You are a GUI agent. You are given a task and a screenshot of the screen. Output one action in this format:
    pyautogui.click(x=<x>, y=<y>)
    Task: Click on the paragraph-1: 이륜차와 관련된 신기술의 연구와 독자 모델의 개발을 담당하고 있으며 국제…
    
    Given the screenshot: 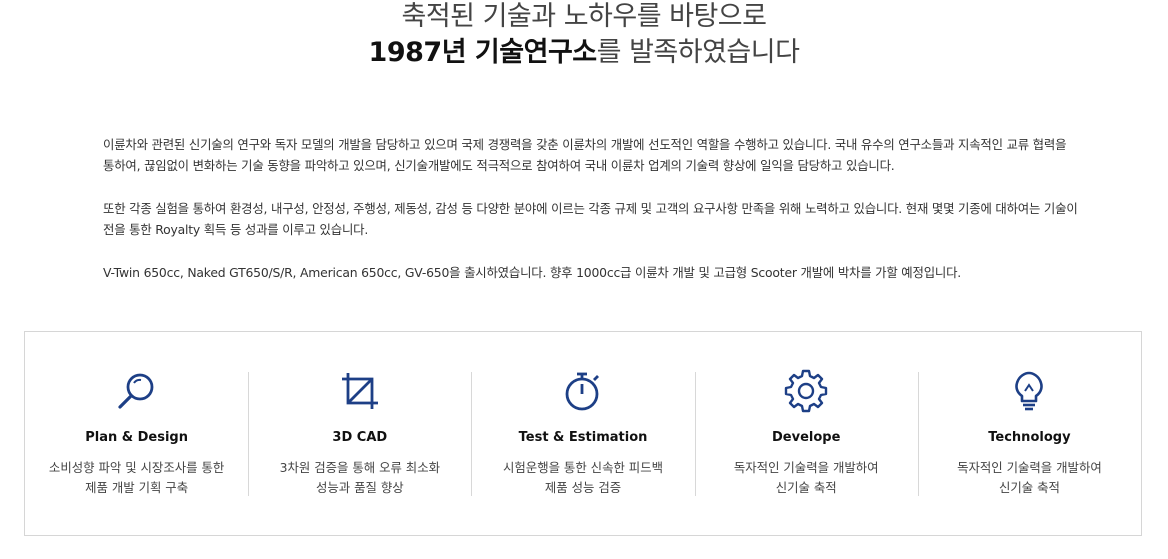 What is the action you would take?
    pyautogui.click(x=585, y=155)
    